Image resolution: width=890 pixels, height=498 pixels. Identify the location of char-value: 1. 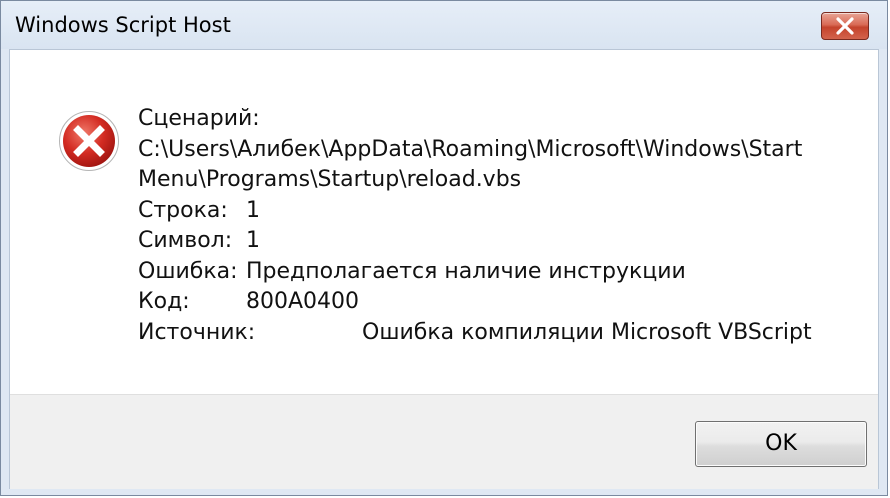
(253, 240).